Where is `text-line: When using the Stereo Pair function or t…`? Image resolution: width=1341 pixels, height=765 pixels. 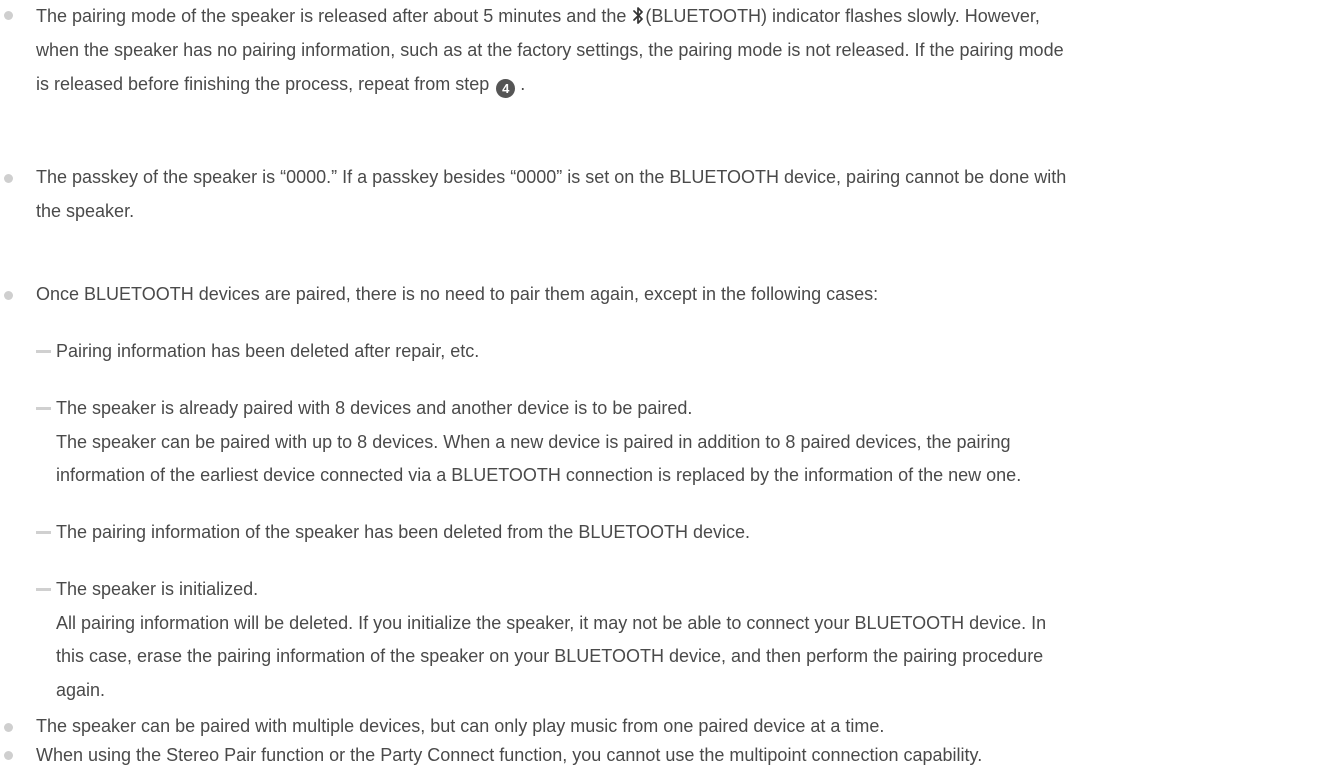 text-line: When using the Stereo Pair function or t… is located at coordinates (509, 755).